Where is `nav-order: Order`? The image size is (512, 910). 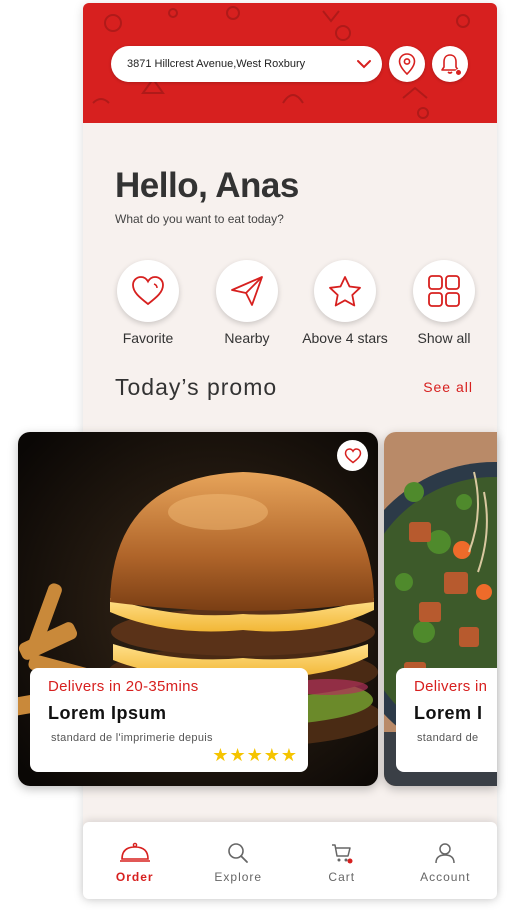 nav-order: Order is located at coordinates (135, 860).